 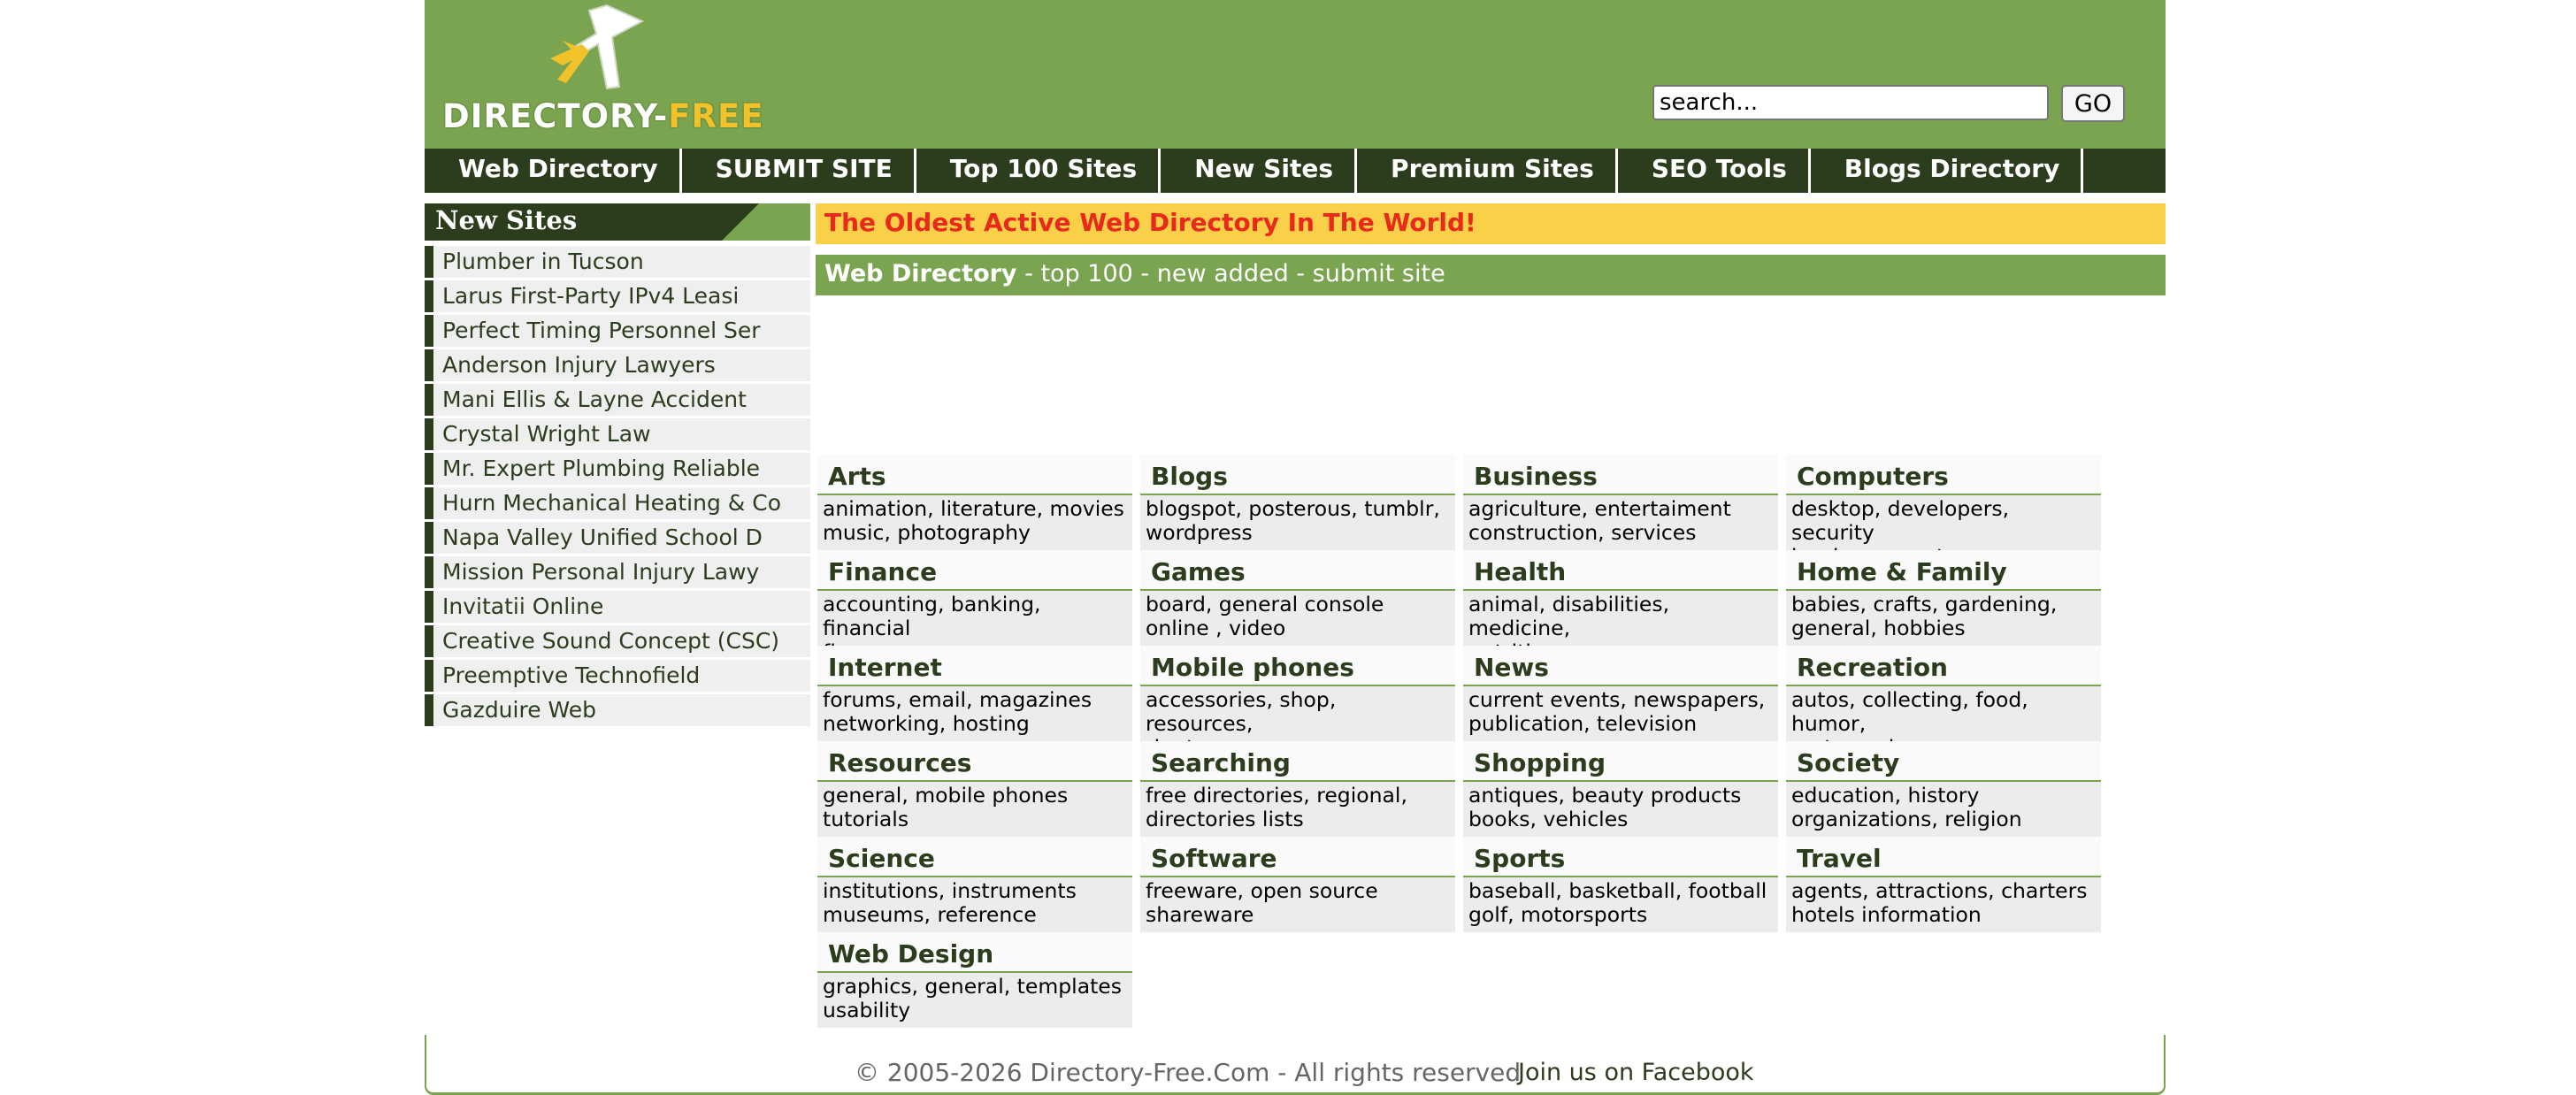 I want to click on category-link: Travel, so click(x=1943, y=857).